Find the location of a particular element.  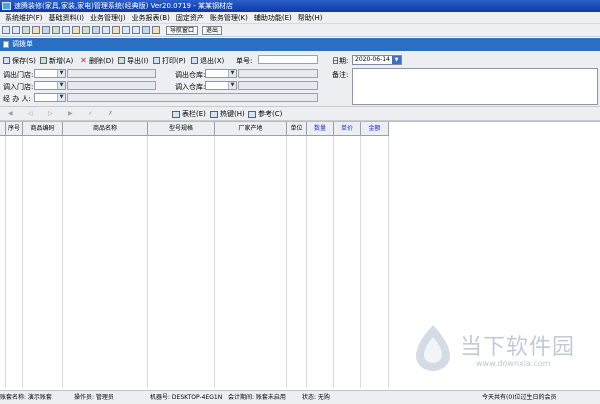

transfer-icon is located at coordinates (76, 30).